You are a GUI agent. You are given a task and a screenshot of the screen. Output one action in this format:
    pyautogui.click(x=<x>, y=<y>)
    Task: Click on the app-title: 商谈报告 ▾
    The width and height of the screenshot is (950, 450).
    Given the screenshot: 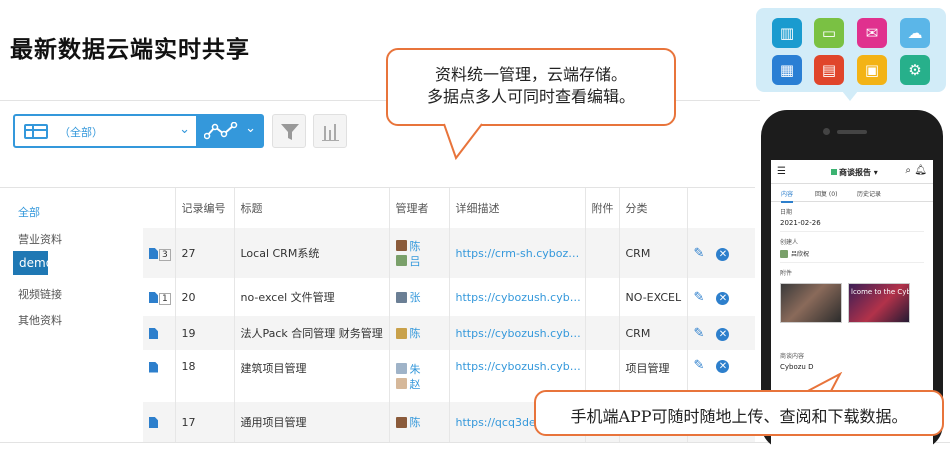 What is the action you would take?
    pyautogui.click(x=854, y=172)
    